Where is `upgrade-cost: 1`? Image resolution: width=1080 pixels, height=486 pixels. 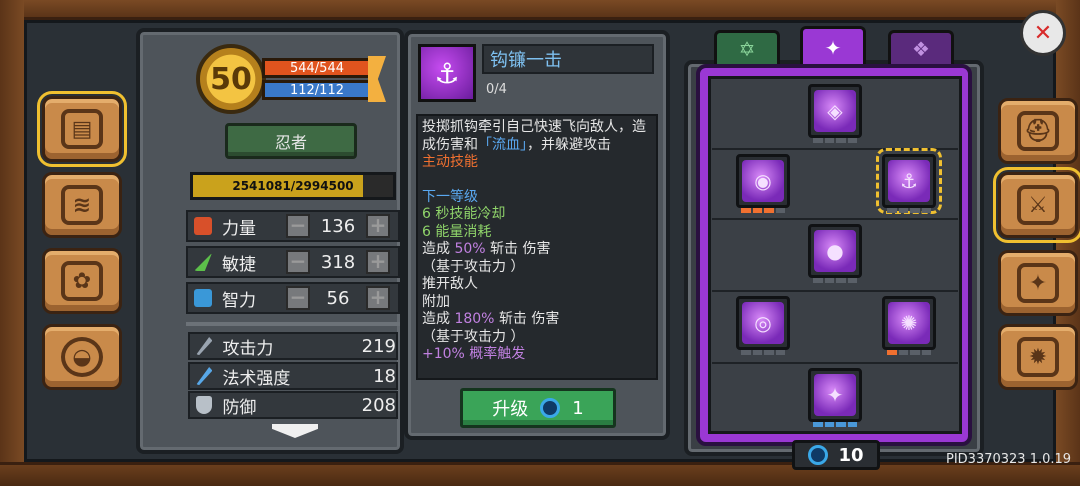 upgrade-cost: 1 is located at coordinates (578, 408).